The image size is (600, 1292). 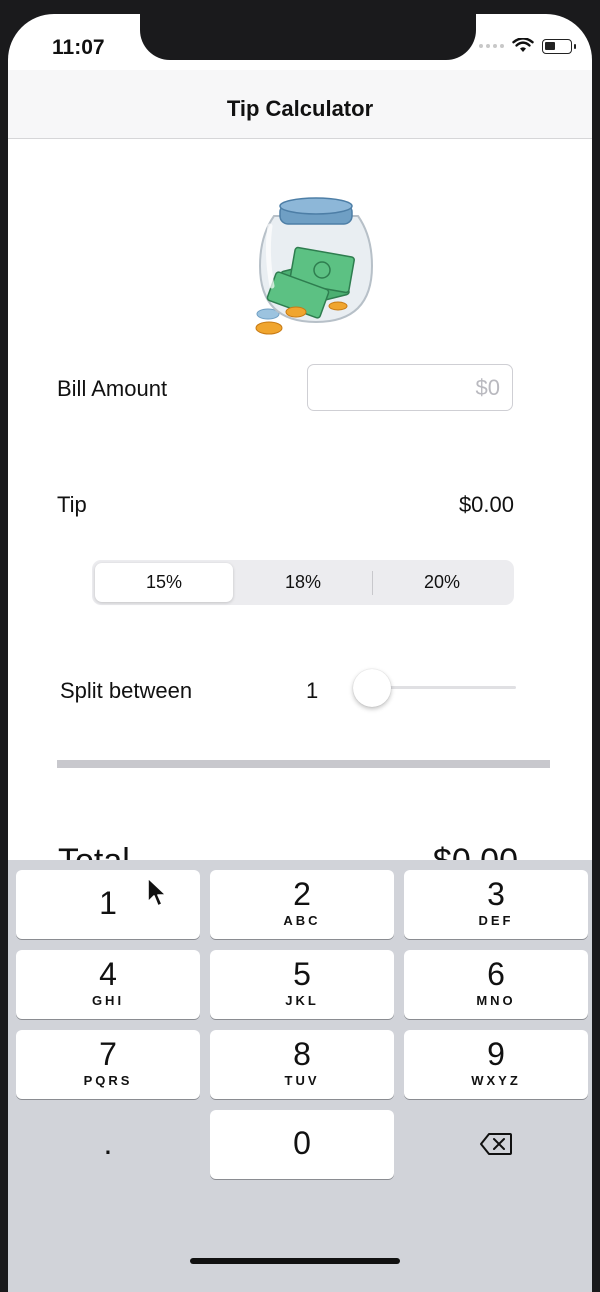 What do you see at coordinates (496, 894) in the screenshot?
I see `key-3-digit: 3` at bounding box center [496, 894].